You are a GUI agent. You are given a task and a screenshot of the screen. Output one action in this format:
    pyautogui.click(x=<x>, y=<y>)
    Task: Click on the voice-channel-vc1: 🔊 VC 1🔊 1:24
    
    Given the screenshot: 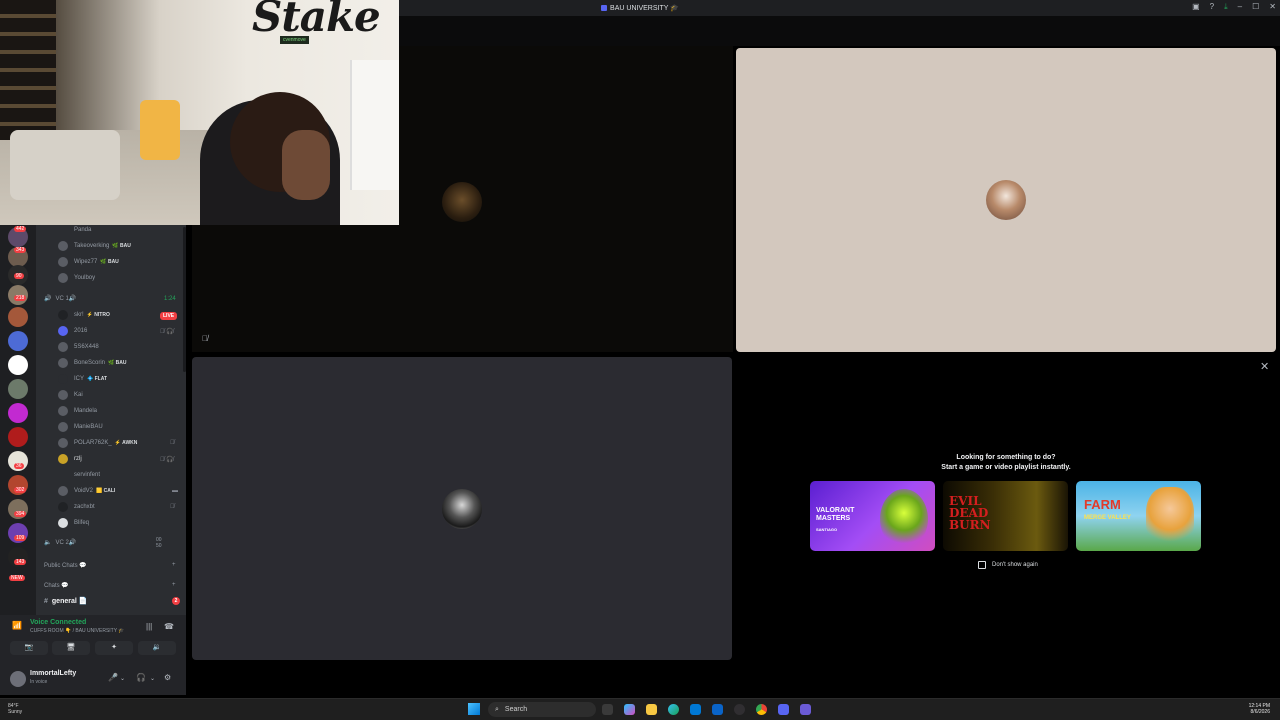 What is the action you would take?
    pyautogui.click(x=110, y=299)
    